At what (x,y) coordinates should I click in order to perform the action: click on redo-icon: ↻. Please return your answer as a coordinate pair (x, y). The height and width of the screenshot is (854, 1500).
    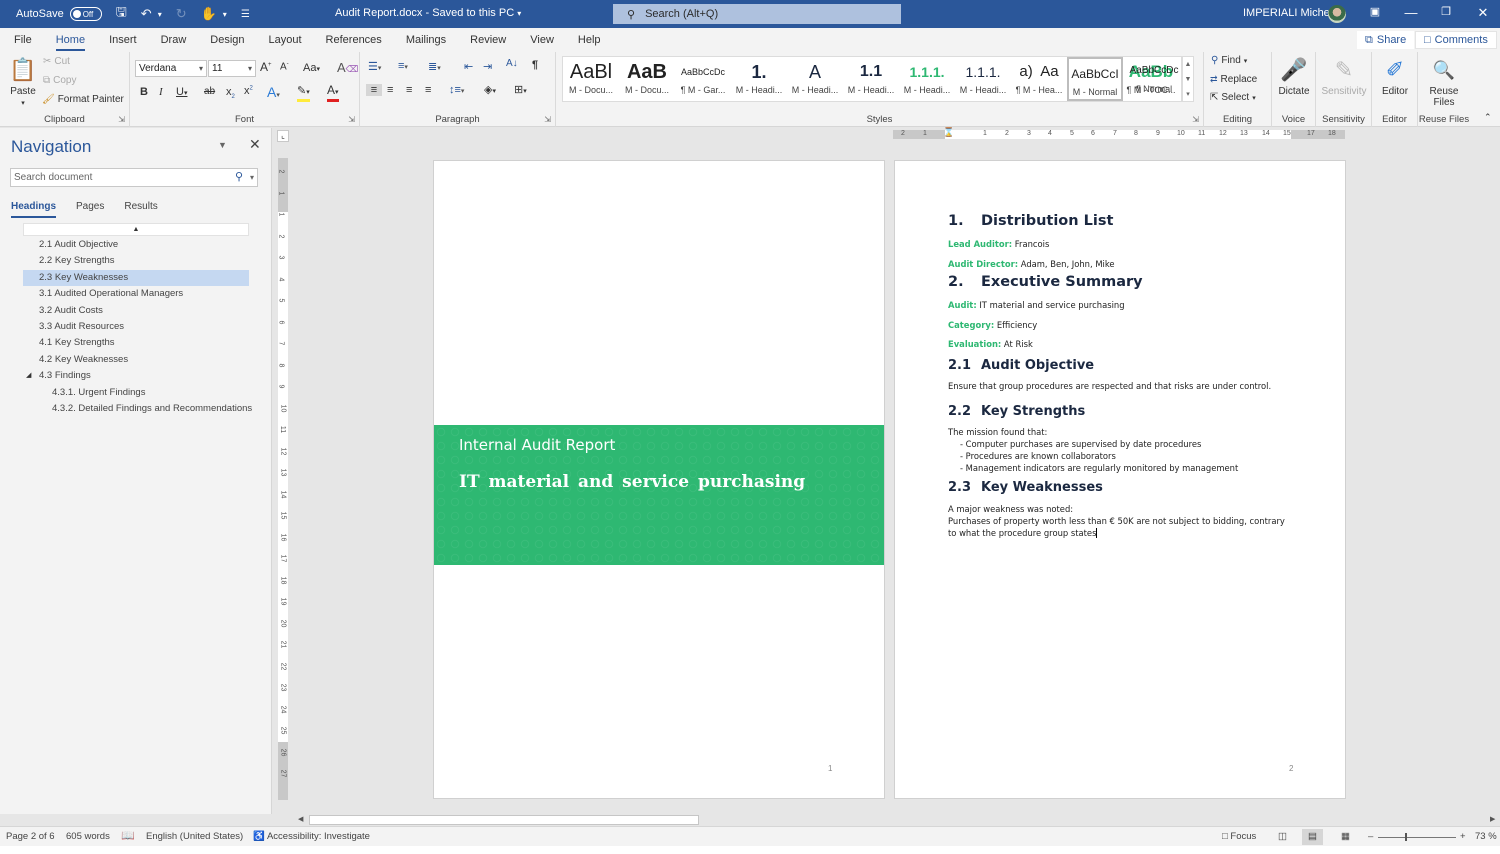
    Looking at the image, I should click on (181, 14).